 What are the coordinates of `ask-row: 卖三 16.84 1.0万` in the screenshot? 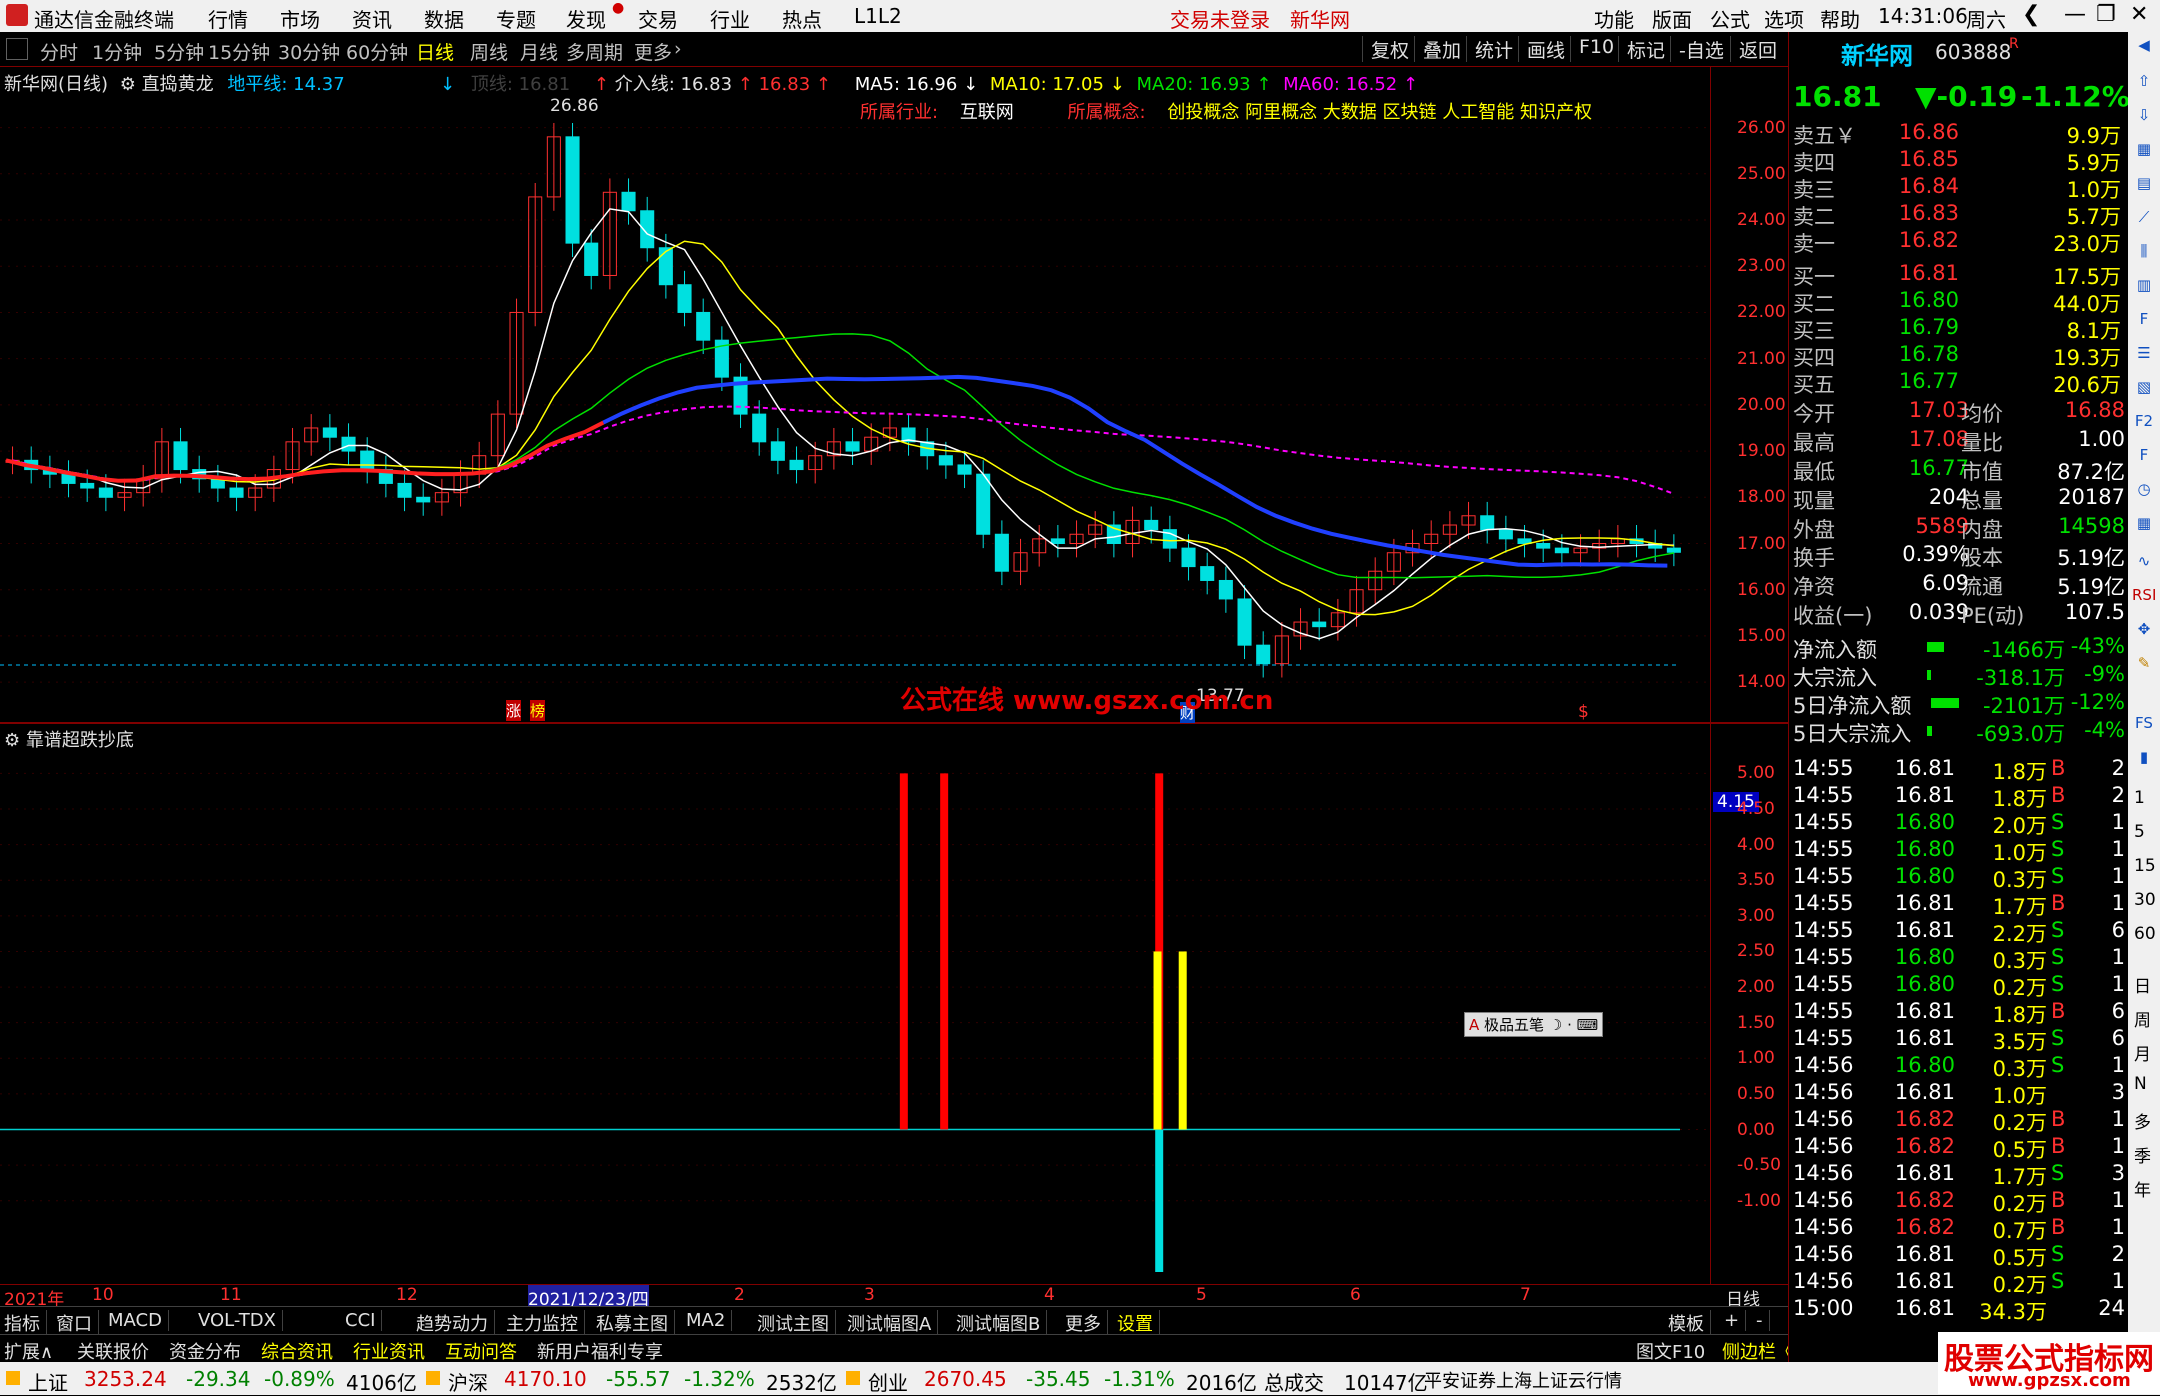 It's located at (1959, 188).